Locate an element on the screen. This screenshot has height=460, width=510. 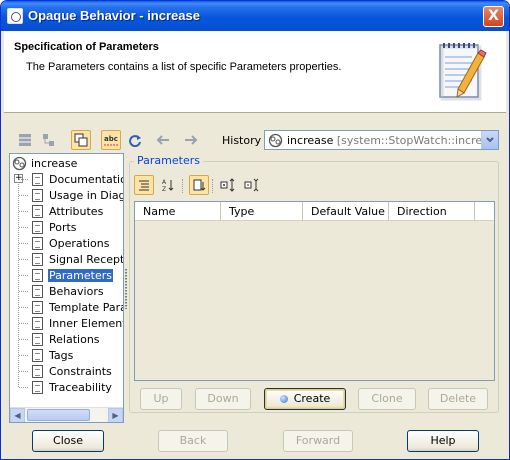
svg-text: Z is located at coordinates (164, 189).